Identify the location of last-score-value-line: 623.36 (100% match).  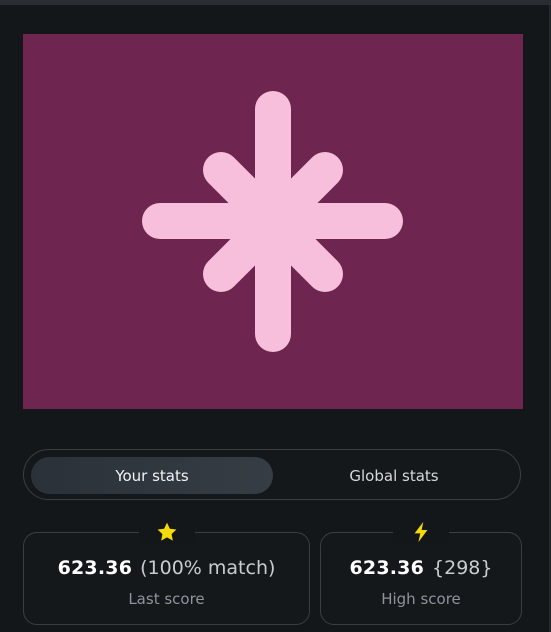
(166, 568).